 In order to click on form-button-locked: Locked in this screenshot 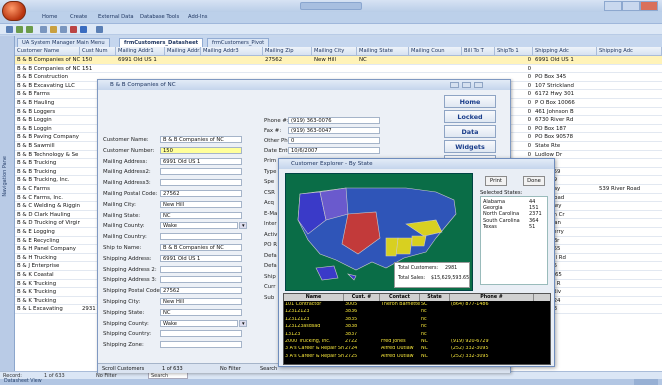, I will do `click(470, 116)`.